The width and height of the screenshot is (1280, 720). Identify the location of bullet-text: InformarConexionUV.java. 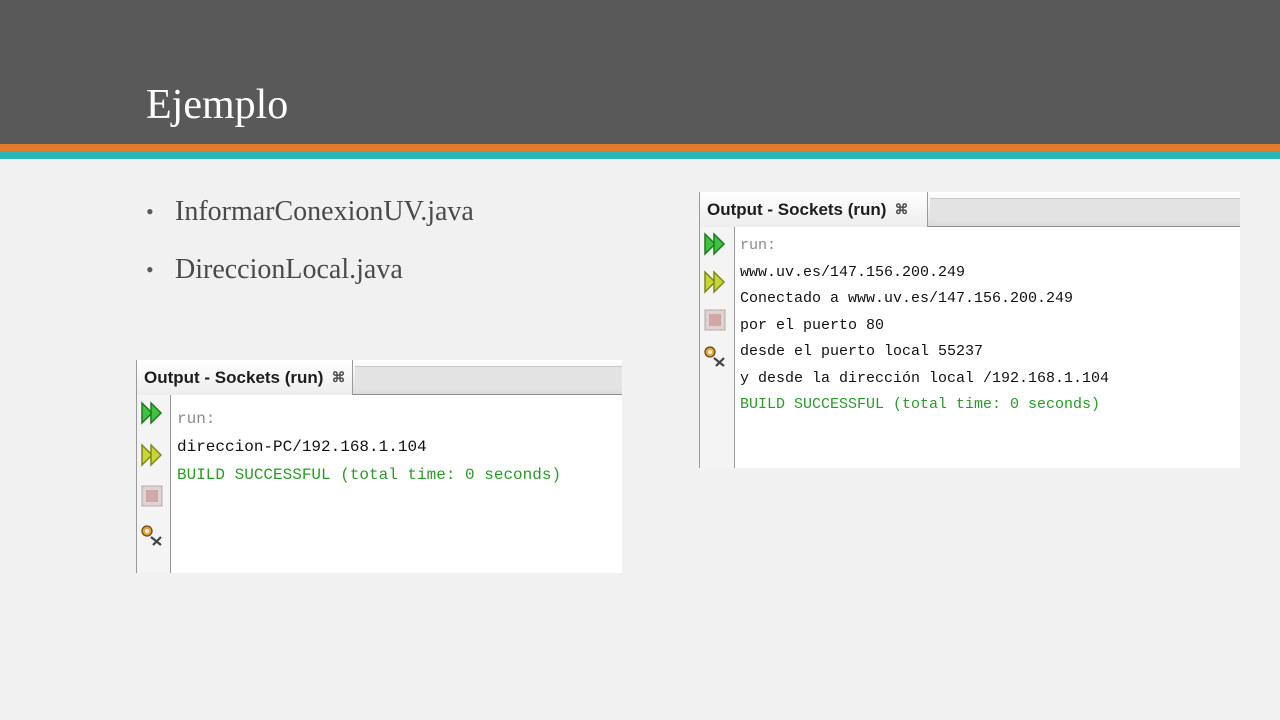
(324, 211).